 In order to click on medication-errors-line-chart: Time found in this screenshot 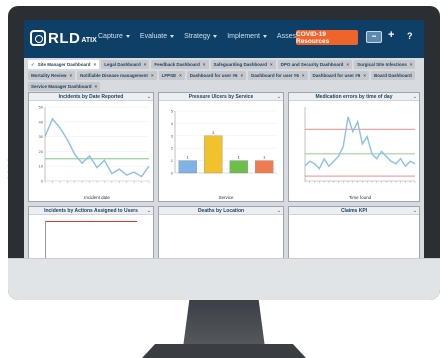, I will do `click(360, 153)`.